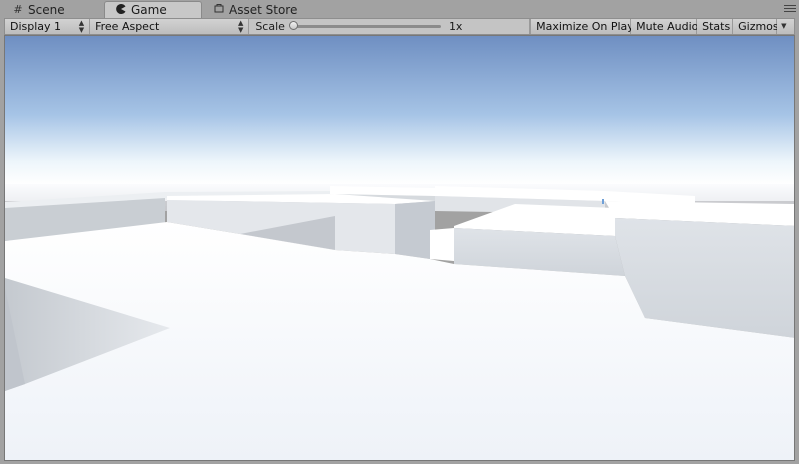 This screenshot has width=799, height=464. I want to click on gizmos-label: Gizmos, so click(758, 26).